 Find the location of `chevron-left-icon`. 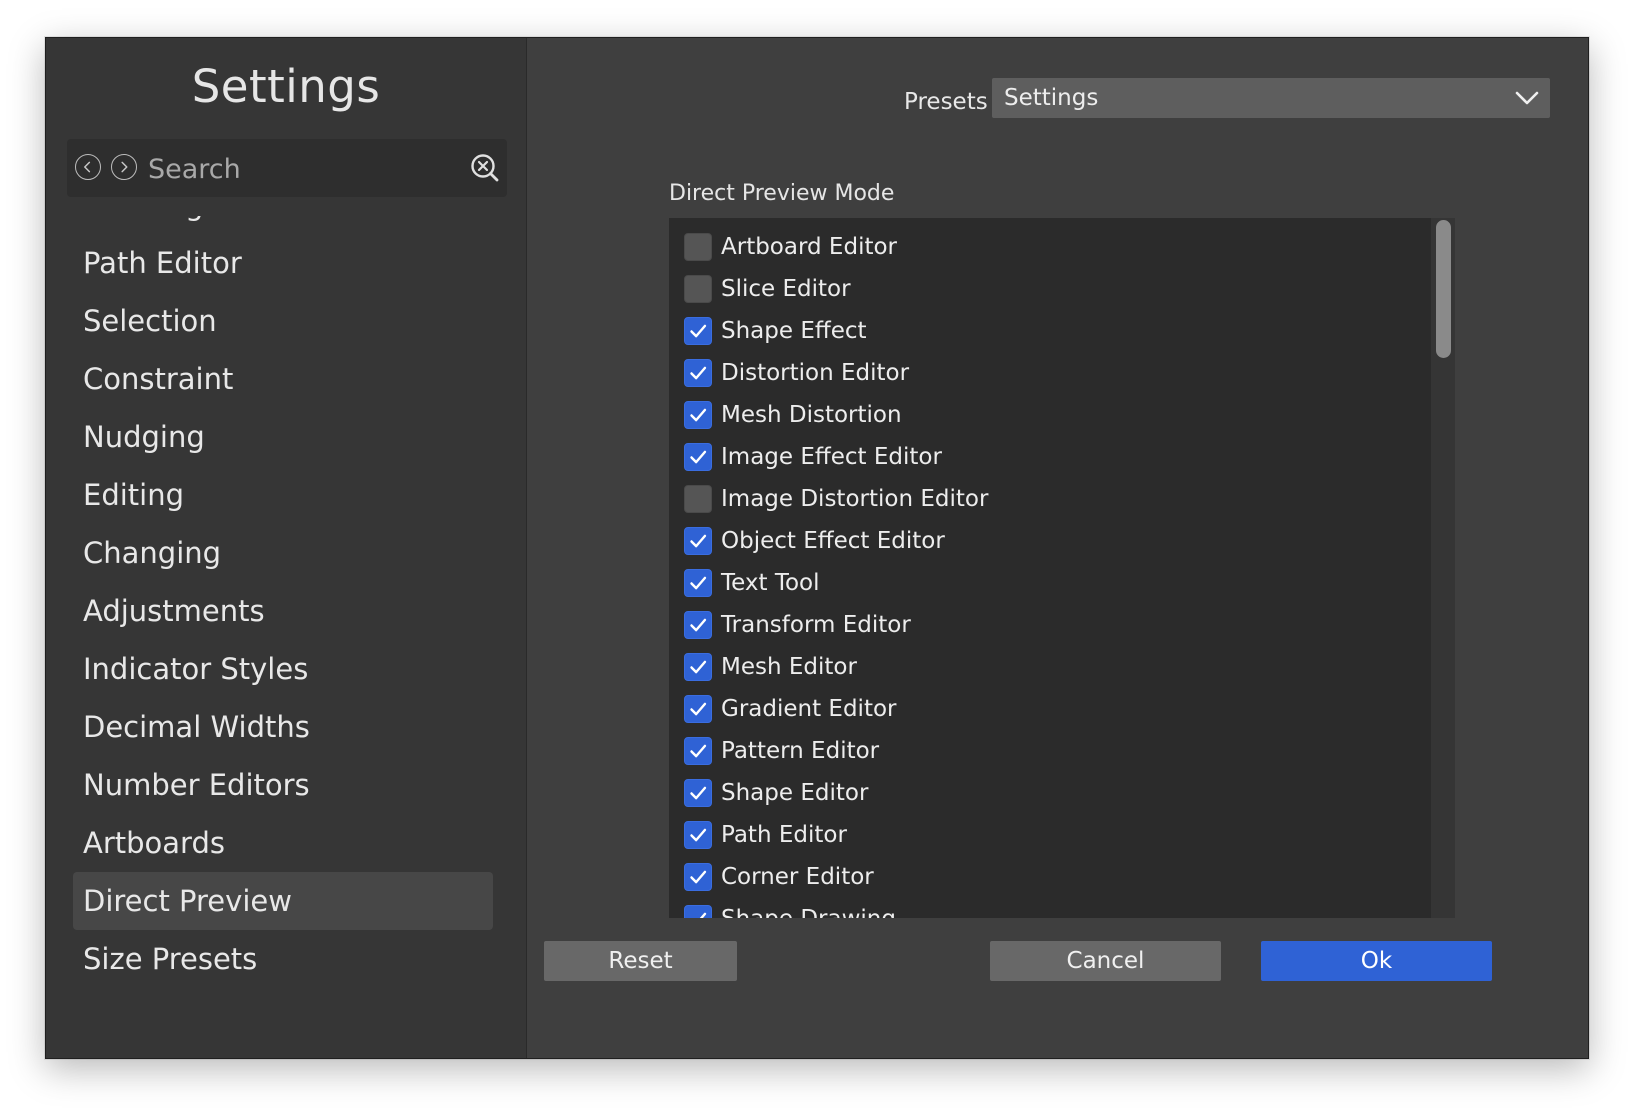

chevron-left-icon is located at coordinates (87, 167).